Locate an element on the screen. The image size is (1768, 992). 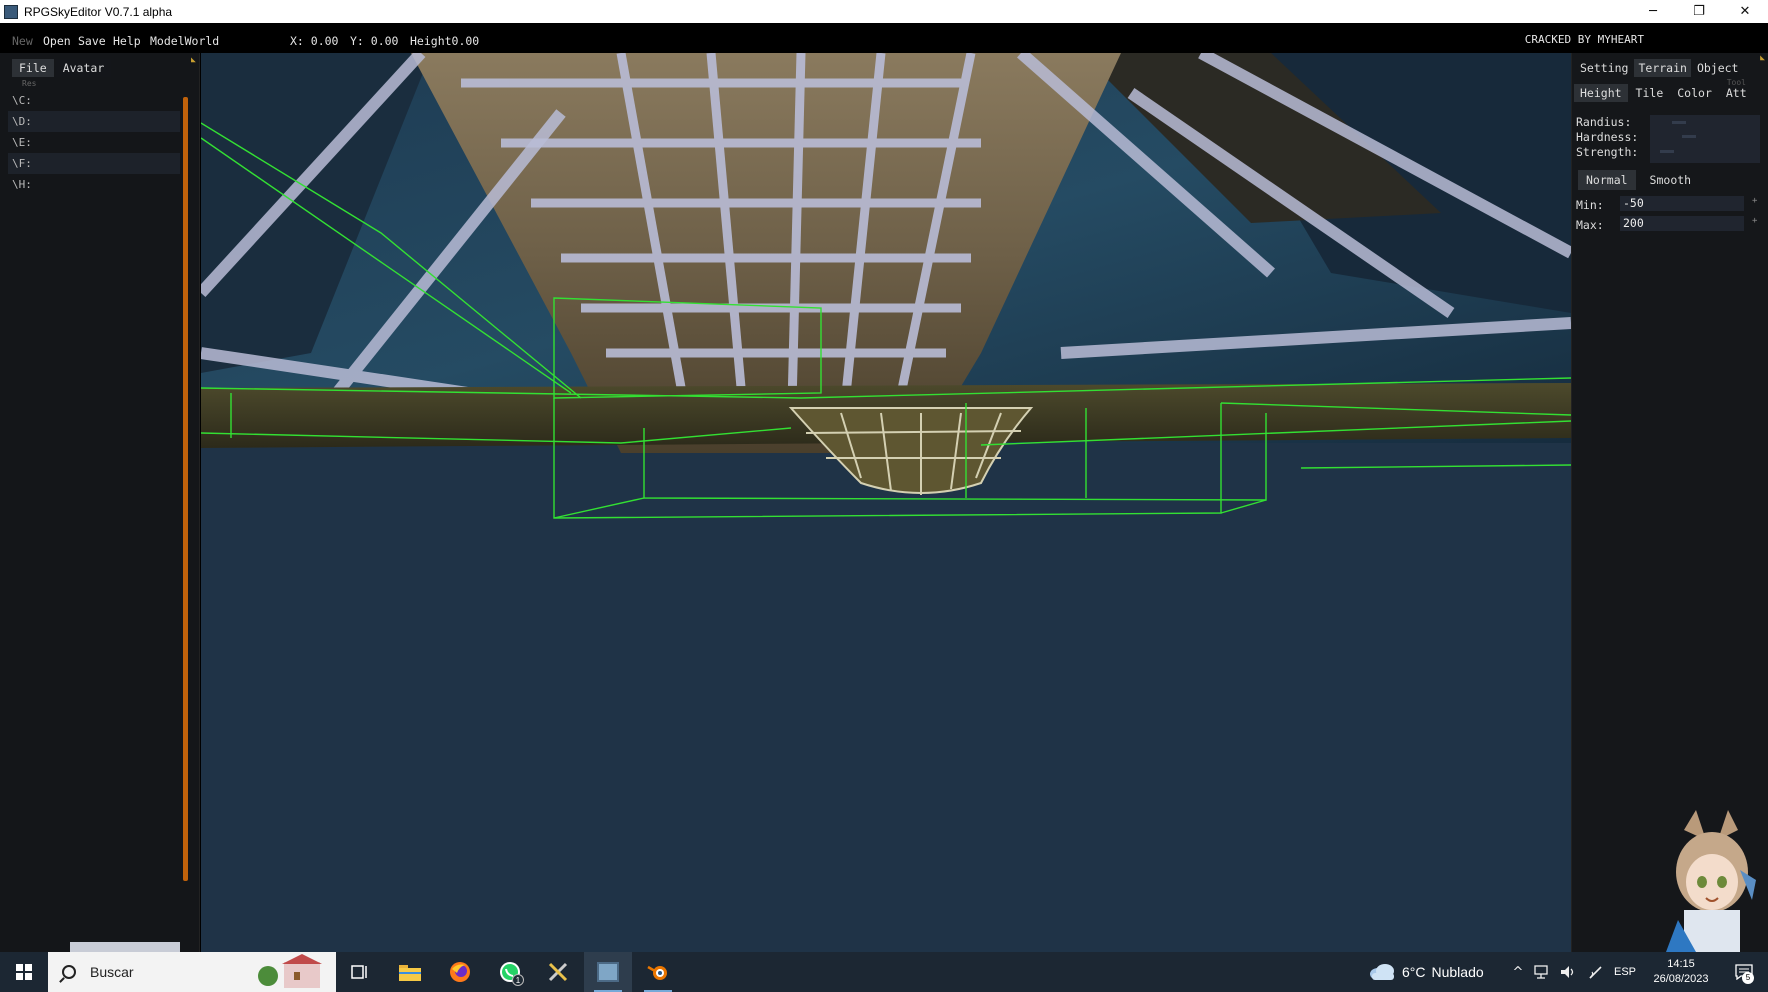
blender-icon is located at coordinates (657, 972).